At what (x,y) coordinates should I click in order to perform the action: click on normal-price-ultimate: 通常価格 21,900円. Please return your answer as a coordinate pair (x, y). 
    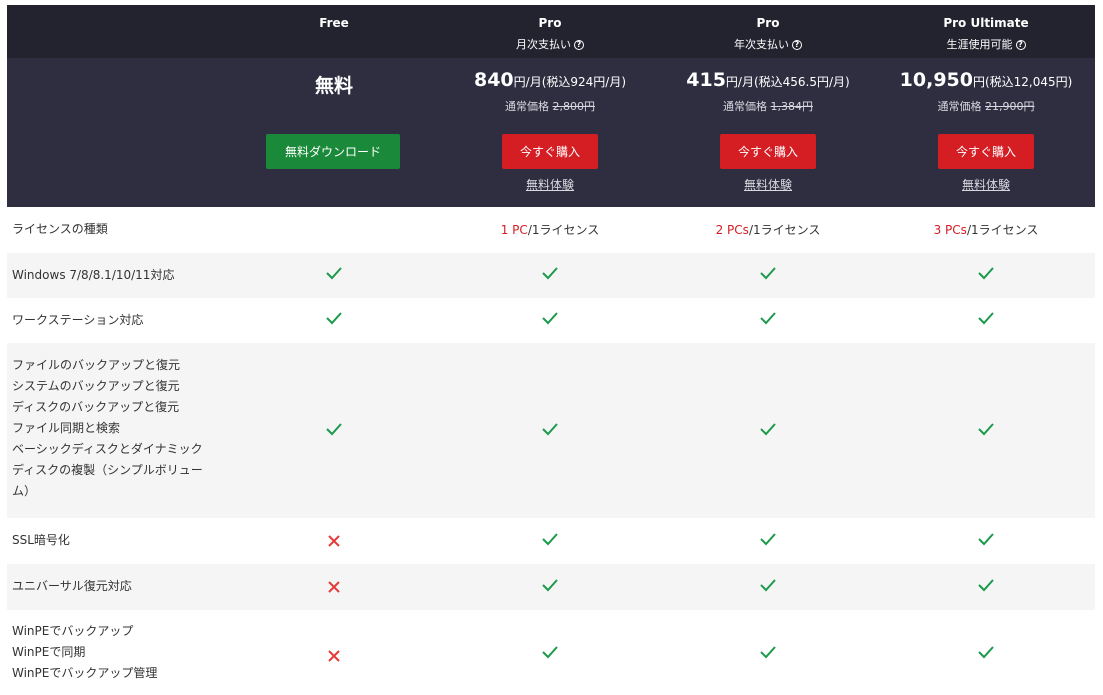
    Looking at the image, I should click on (986, 106).